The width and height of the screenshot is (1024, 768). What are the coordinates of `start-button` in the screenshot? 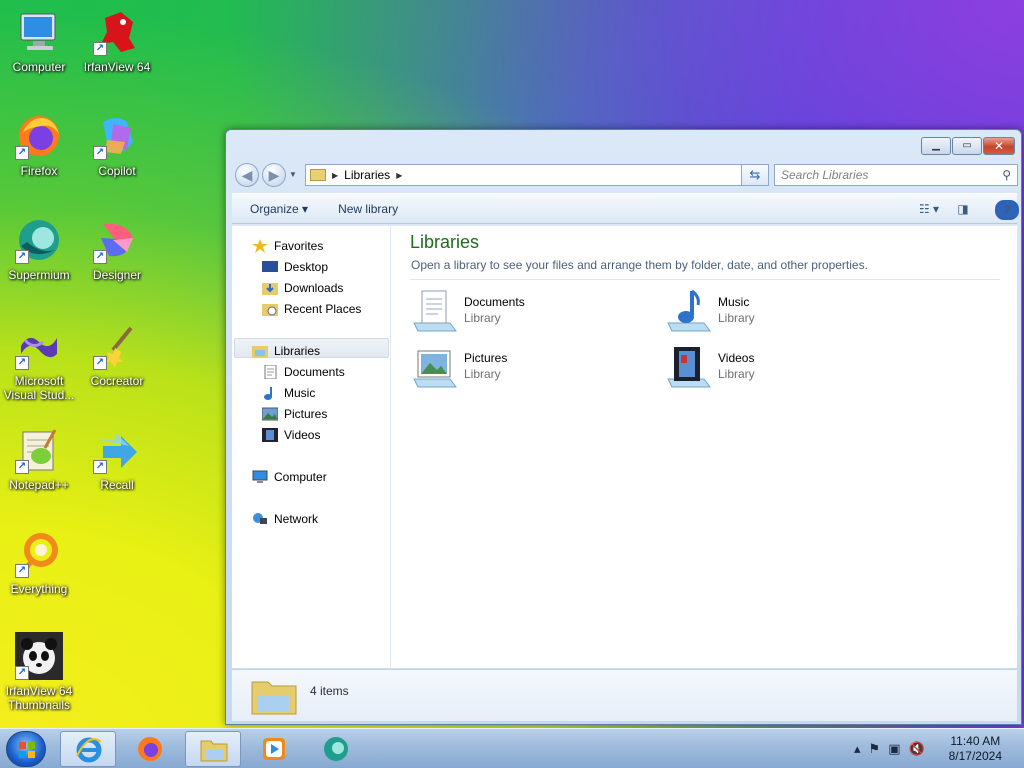 It's located at (26, 749).